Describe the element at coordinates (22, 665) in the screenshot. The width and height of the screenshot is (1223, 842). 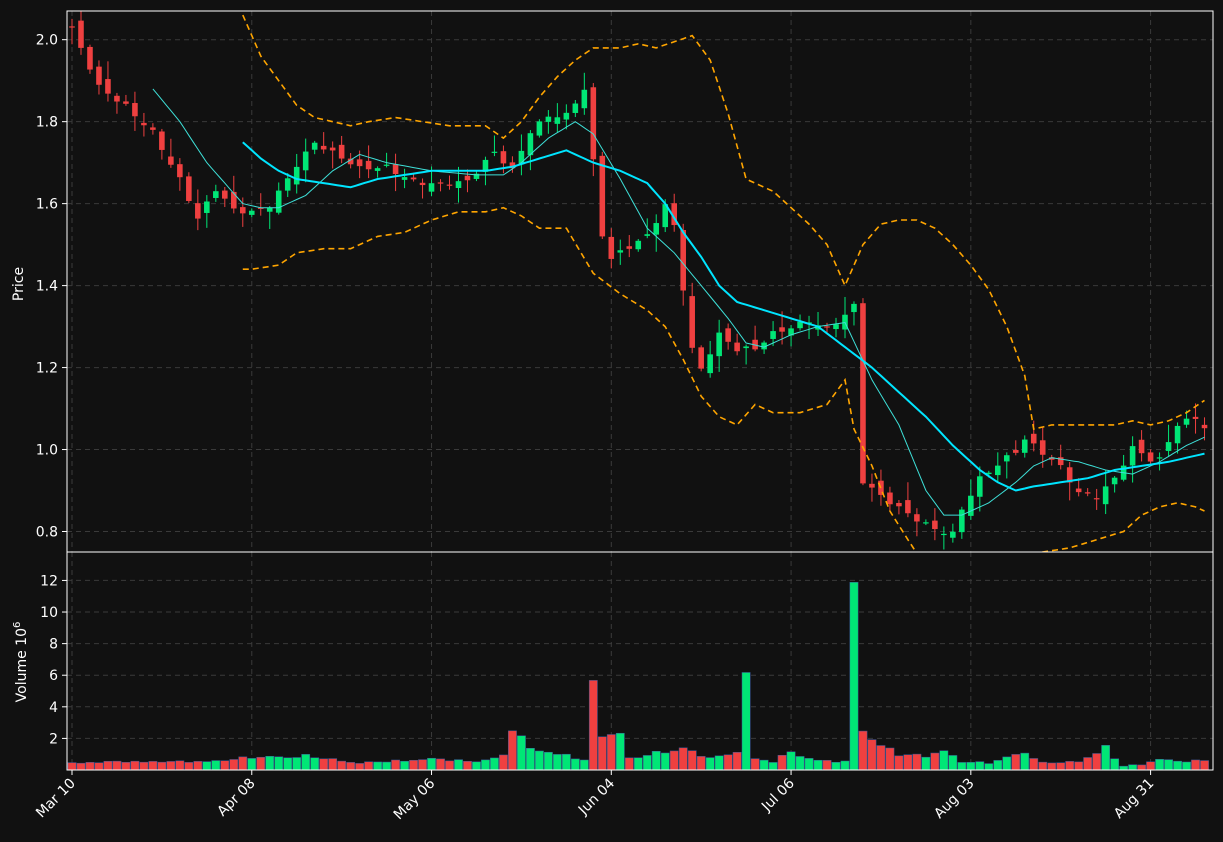
I see `volume-axis-label-text: Volume 10` at that location.